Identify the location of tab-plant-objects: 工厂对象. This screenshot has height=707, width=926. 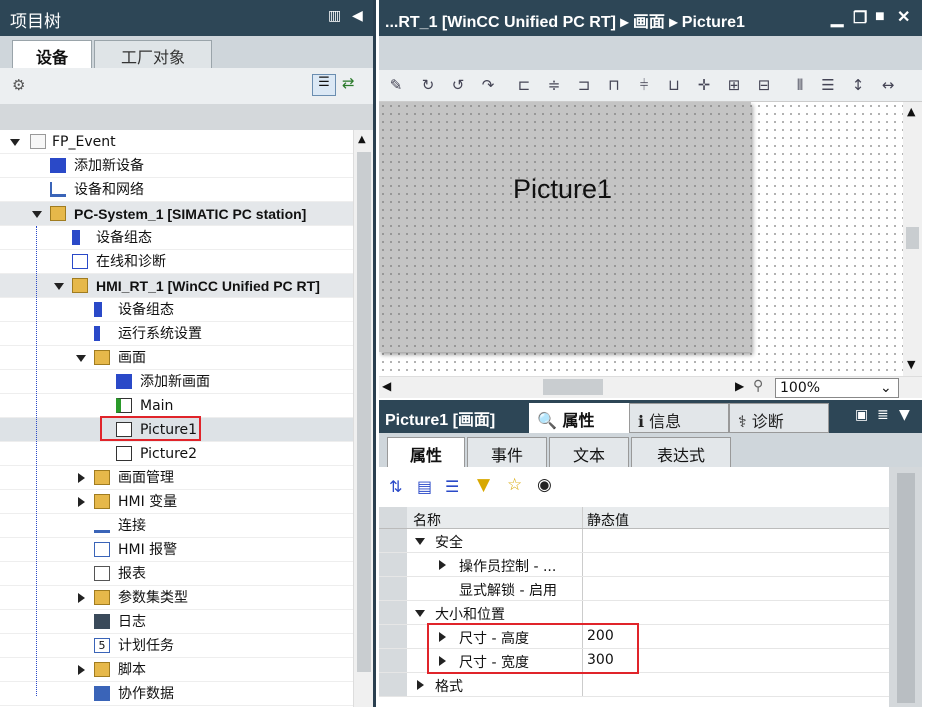
(153, 54).